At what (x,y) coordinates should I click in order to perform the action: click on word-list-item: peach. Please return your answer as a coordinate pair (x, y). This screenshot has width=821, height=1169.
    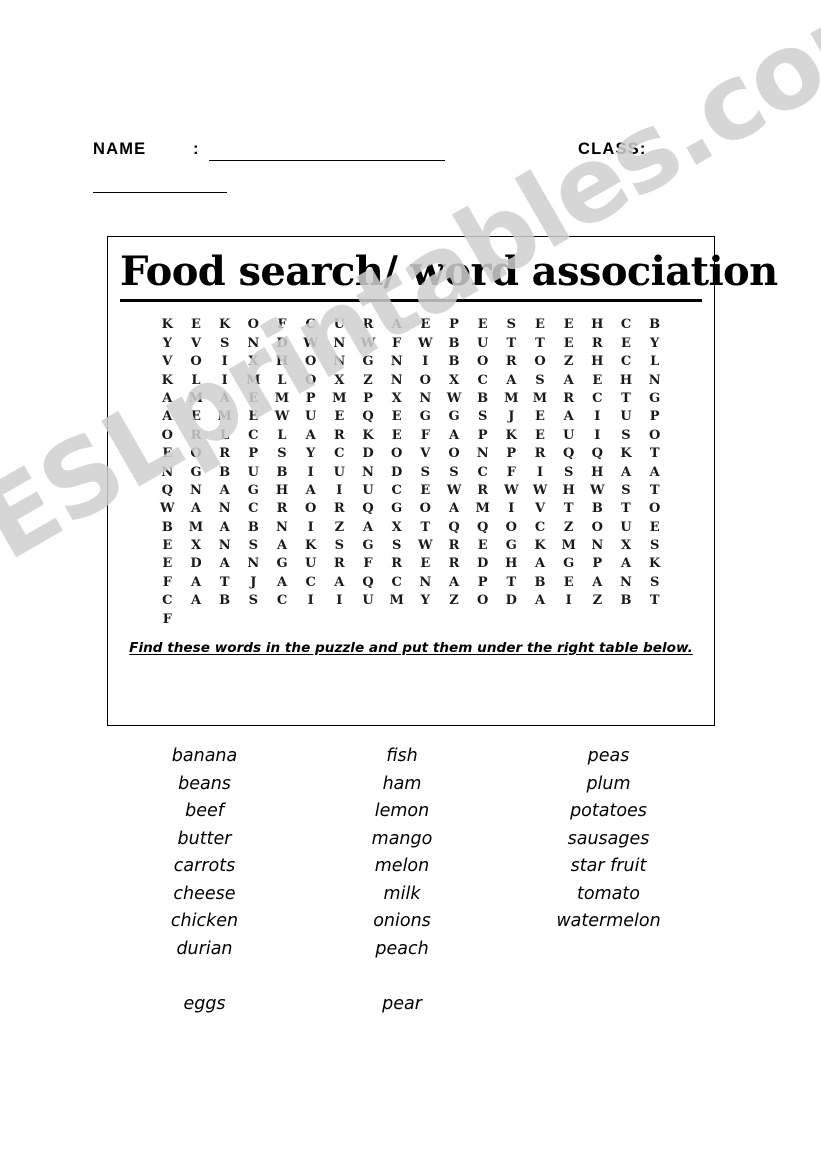
    Looking at the image, I should click on (402, 949).